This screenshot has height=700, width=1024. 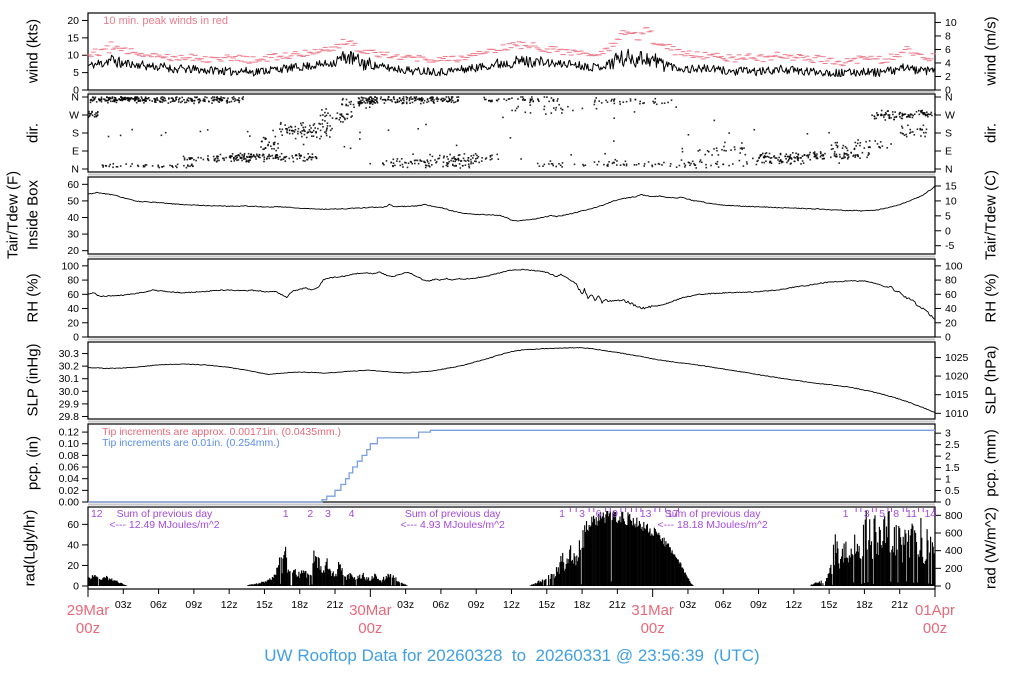 I want to click on tick-label-pcp-left: 0.06, so click(x=69, y=468).